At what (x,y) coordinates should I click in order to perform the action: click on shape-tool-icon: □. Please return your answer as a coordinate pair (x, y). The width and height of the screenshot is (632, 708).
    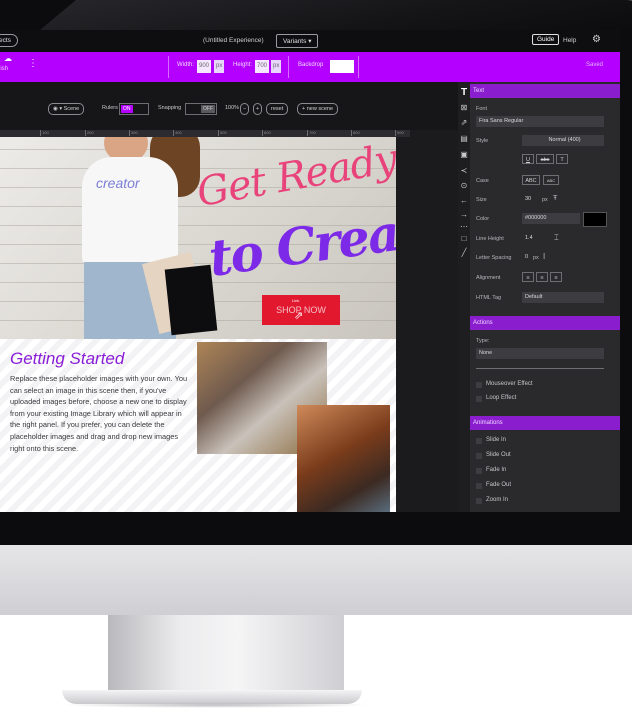
    Looking at the image, I should click on (464, 239).